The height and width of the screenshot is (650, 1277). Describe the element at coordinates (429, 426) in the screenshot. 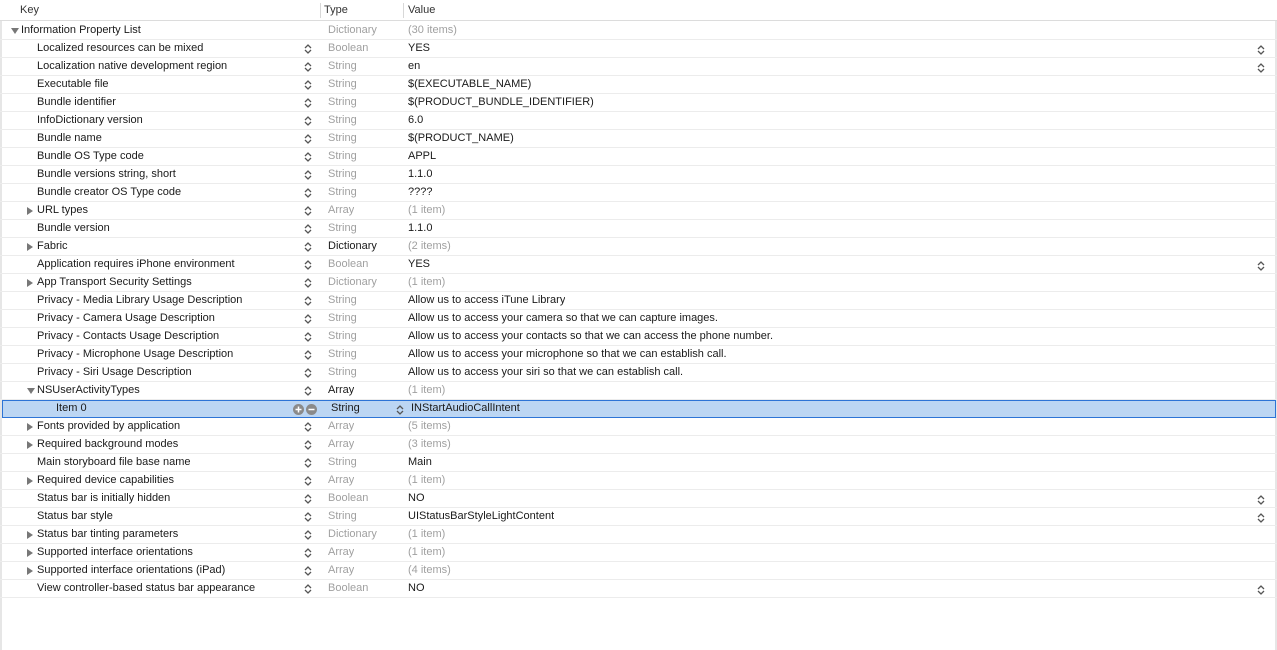

I see `value-cell: (5 items)` at that location.